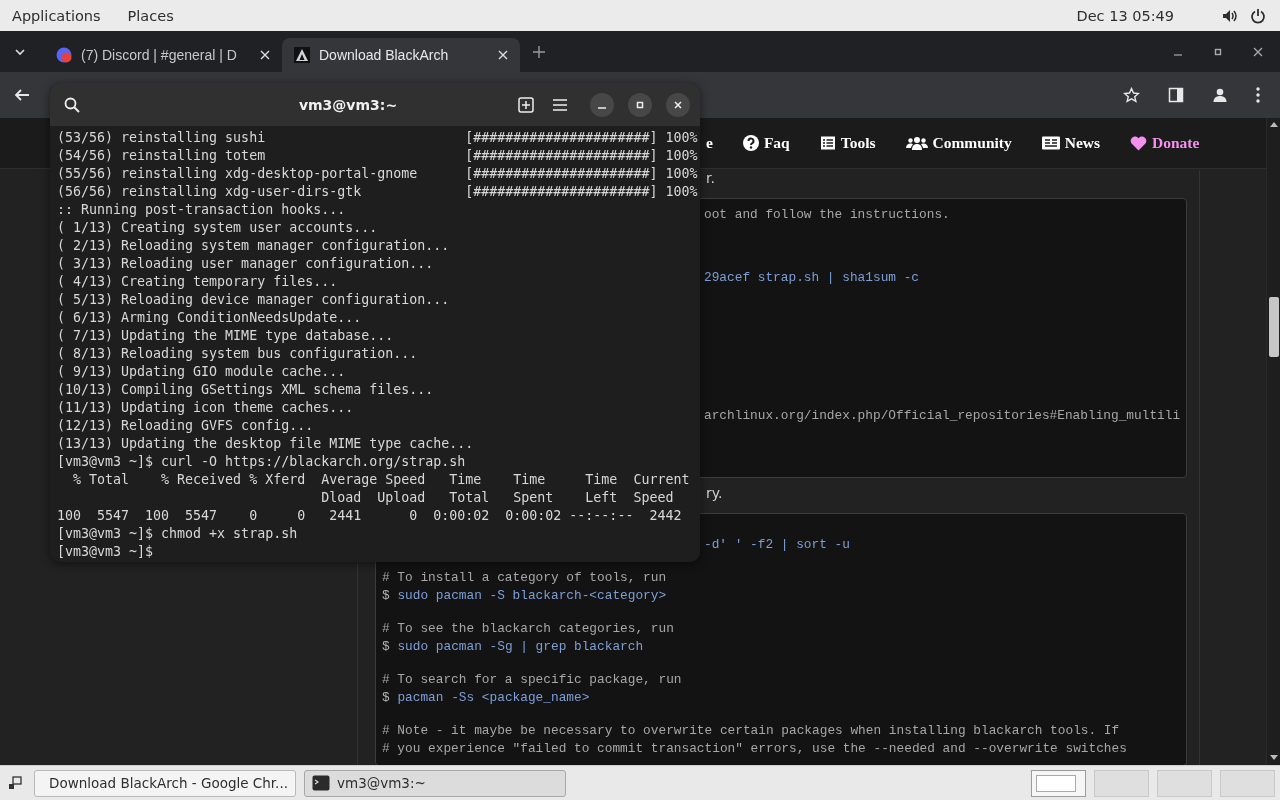  Describe the element at coordinates (378, 174) in the screenshot. I see `terminal-line: (55/56) reinstalling xdg-desktop-portal-gnome [######################] 100%` at that location.